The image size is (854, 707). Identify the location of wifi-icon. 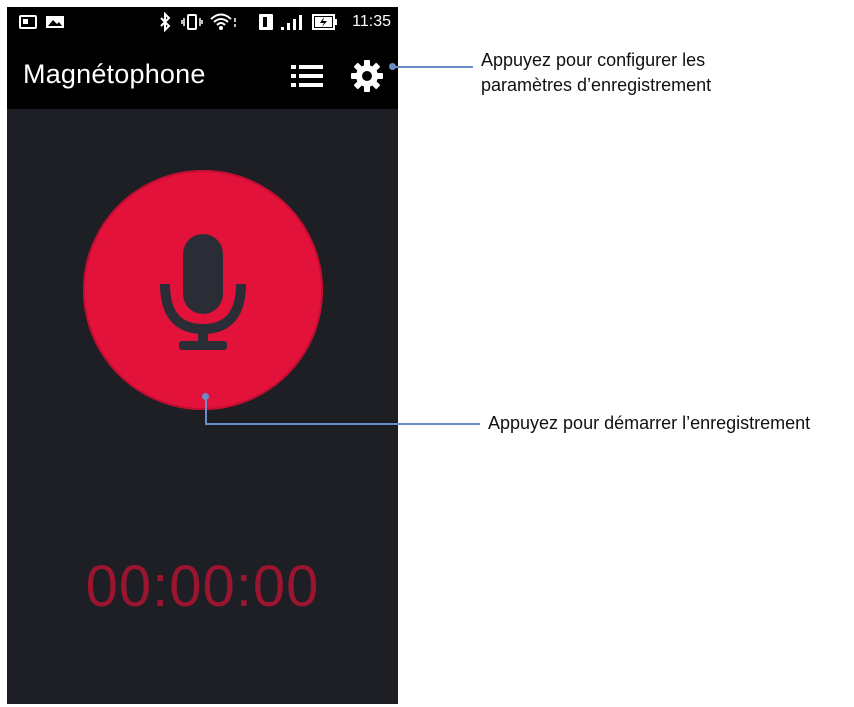
(224, 24).